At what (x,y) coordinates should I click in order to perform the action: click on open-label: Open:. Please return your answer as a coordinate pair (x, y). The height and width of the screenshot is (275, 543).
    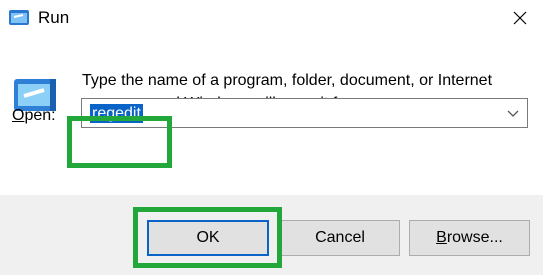
    Looking at the image, I should click on (34, 115).